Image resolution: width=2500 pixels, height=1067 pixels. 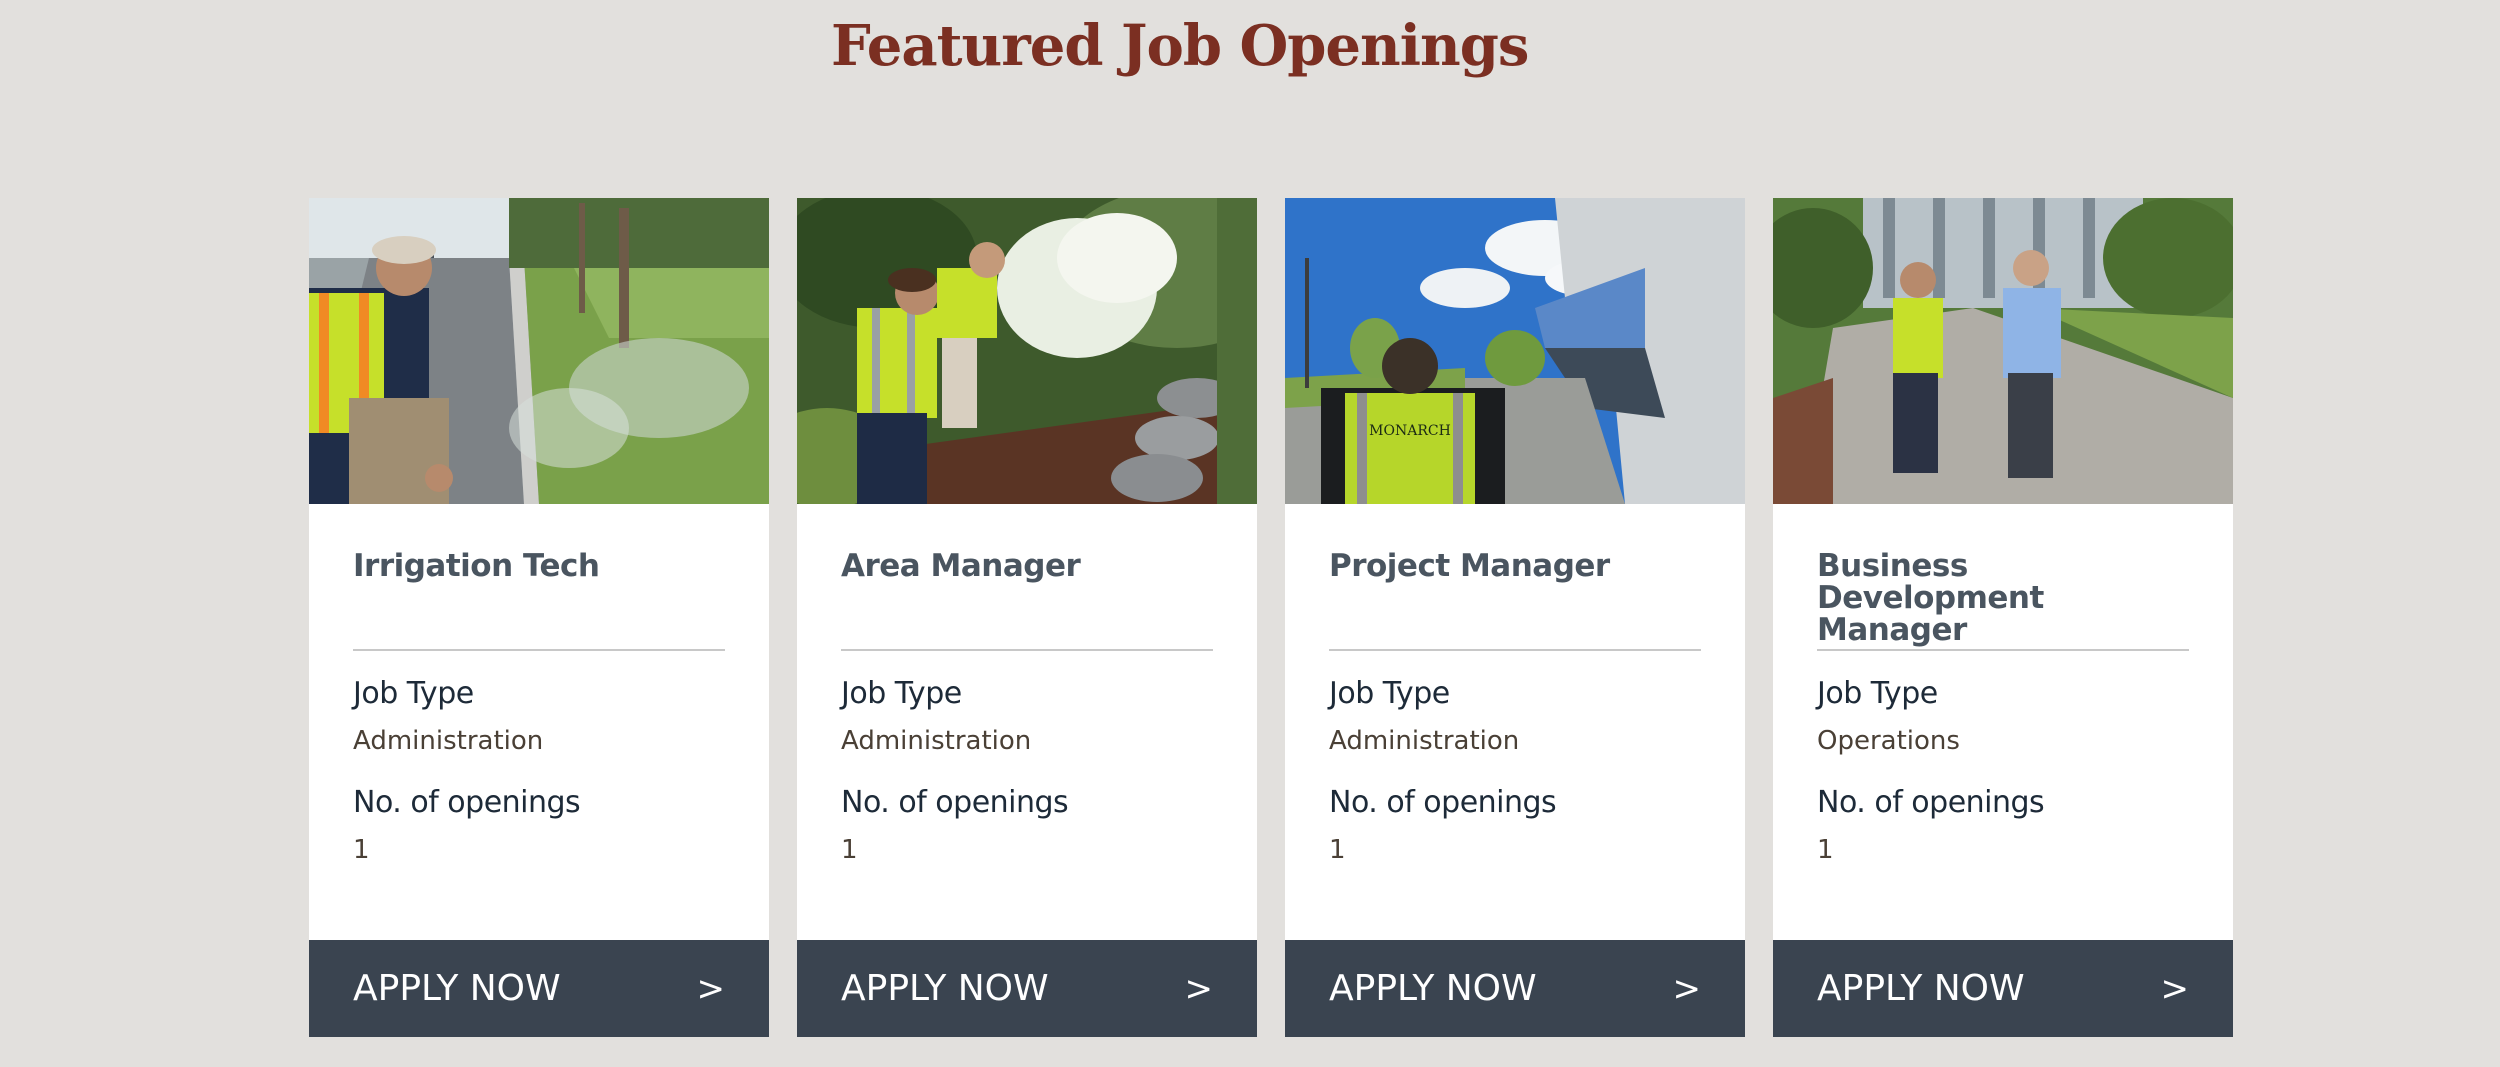 I want to click on worker-at-modern-campus-photo: MONARCH, so click(x=1515, y=351).